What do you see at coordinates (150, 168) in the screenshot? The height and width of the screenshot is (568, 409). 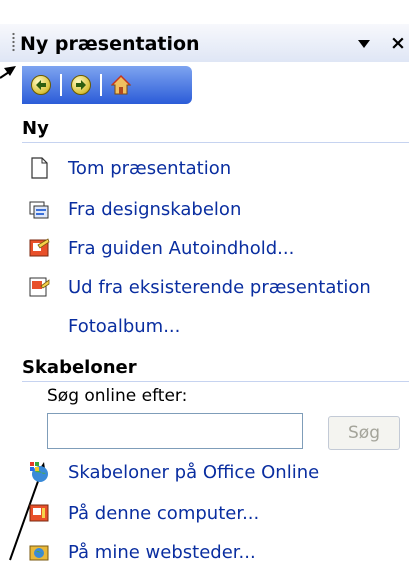 I see `link-label: Tom præsentation` at bounding box center [150, 168].